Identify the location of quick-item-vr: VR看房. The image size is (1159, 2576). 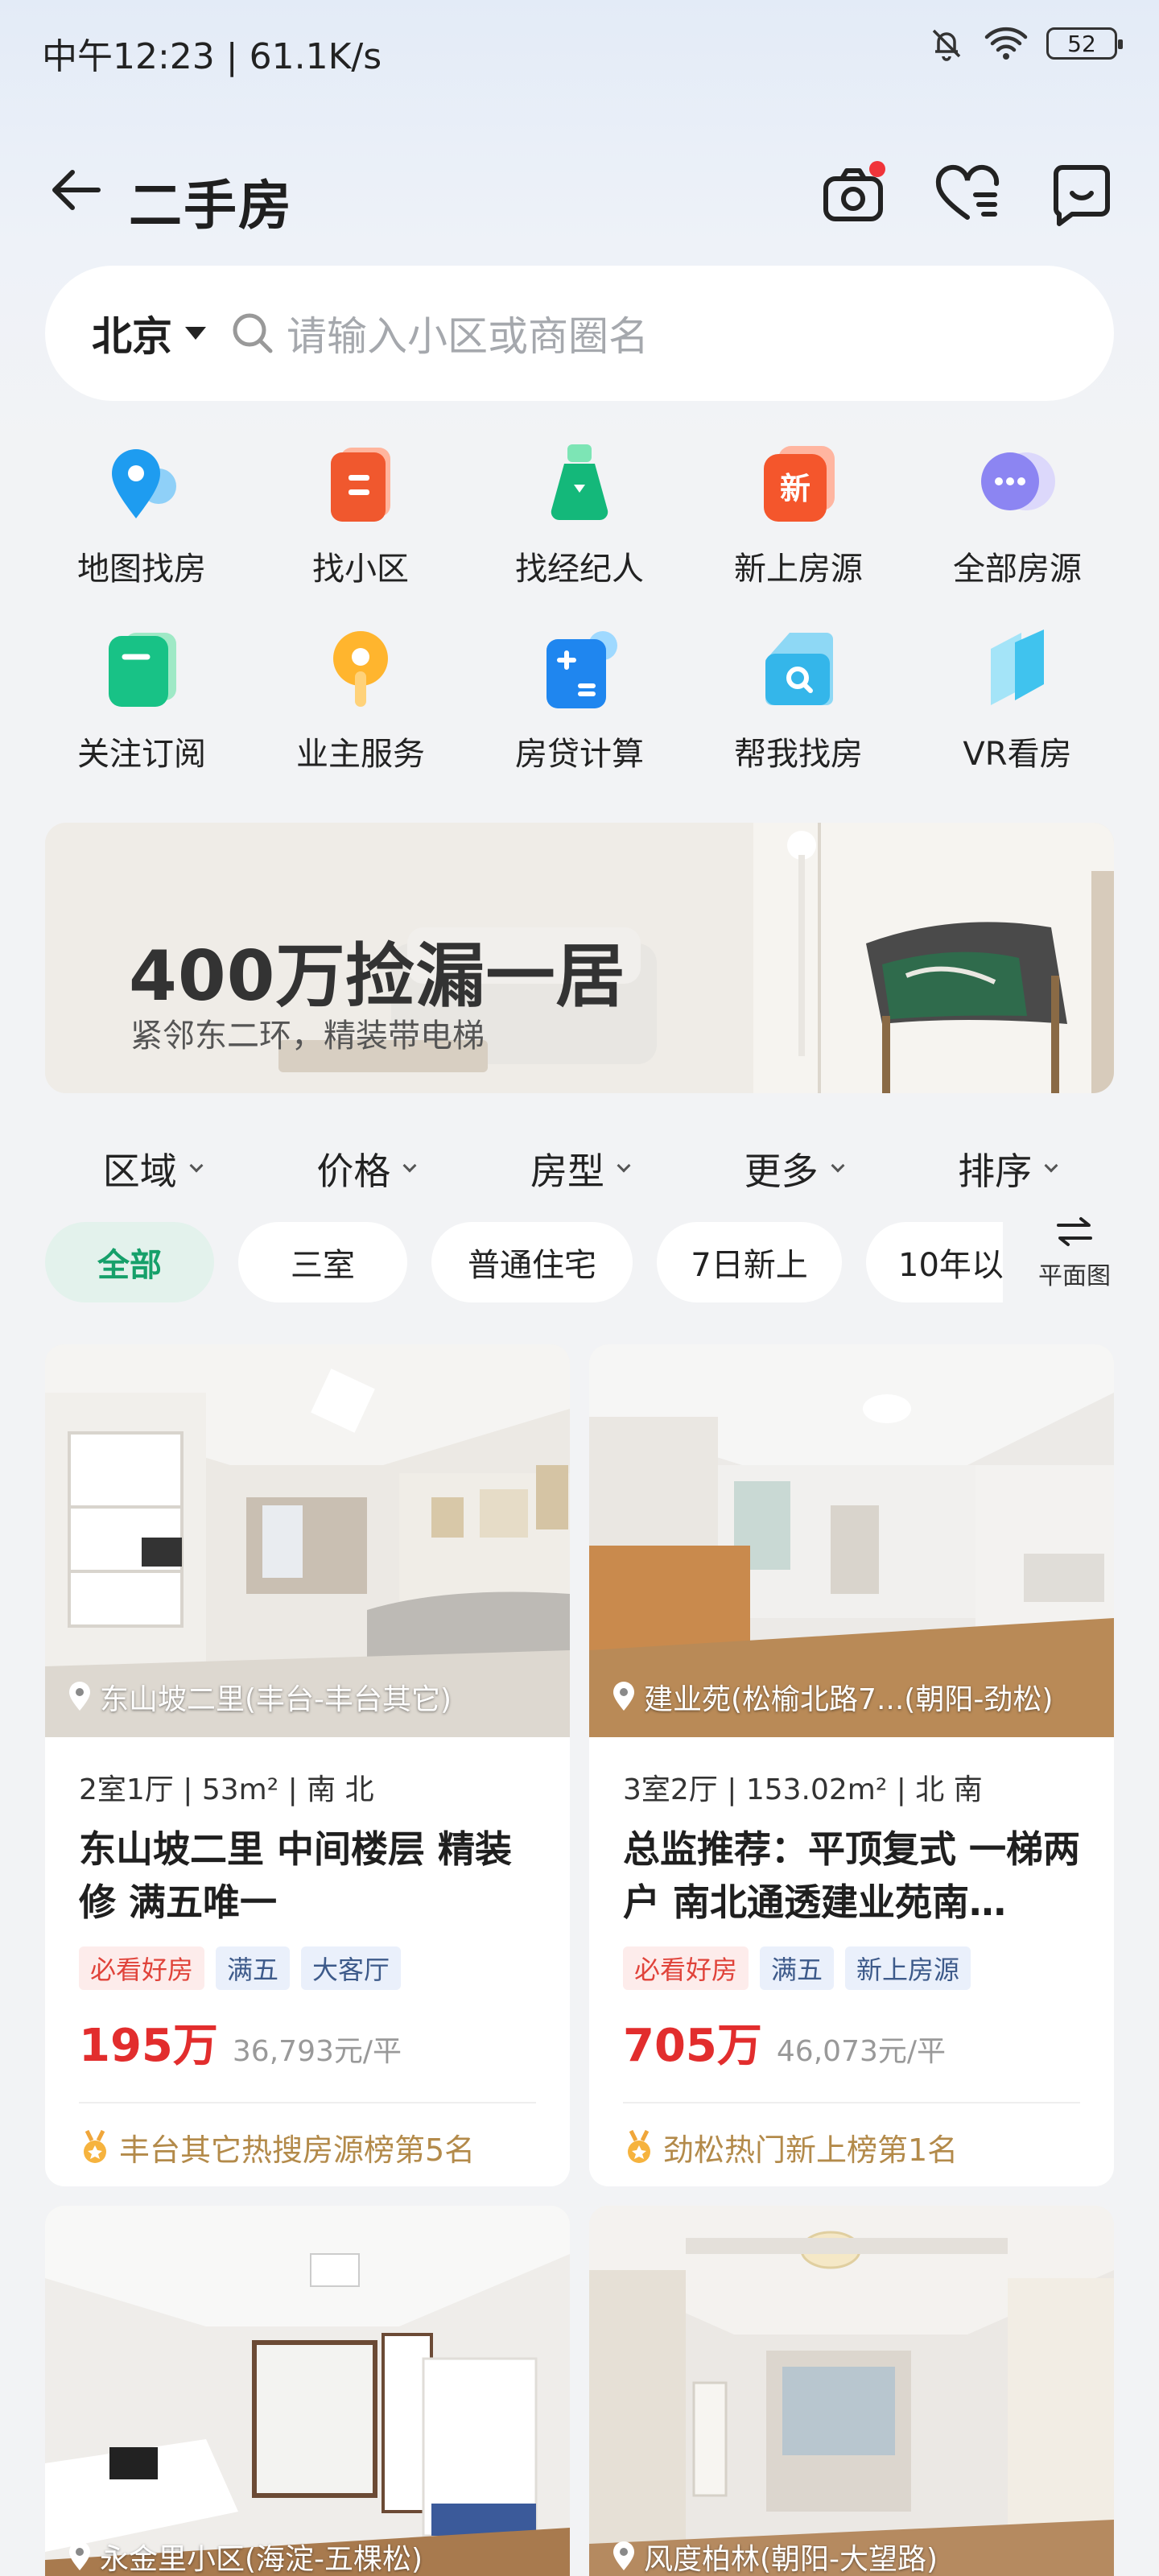
(1017, 699).